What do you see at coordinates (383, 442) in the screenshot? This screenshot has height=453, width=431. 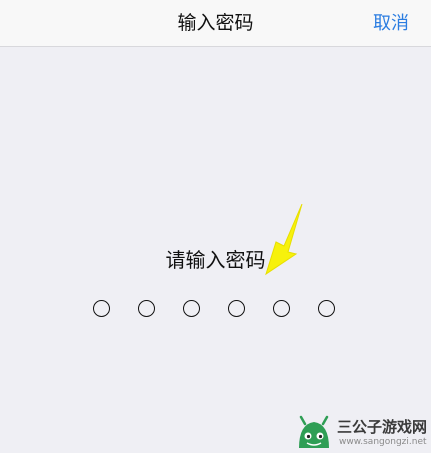 I see `watermark-url: www.sangongzi.net` at bounding box center [383, 442].